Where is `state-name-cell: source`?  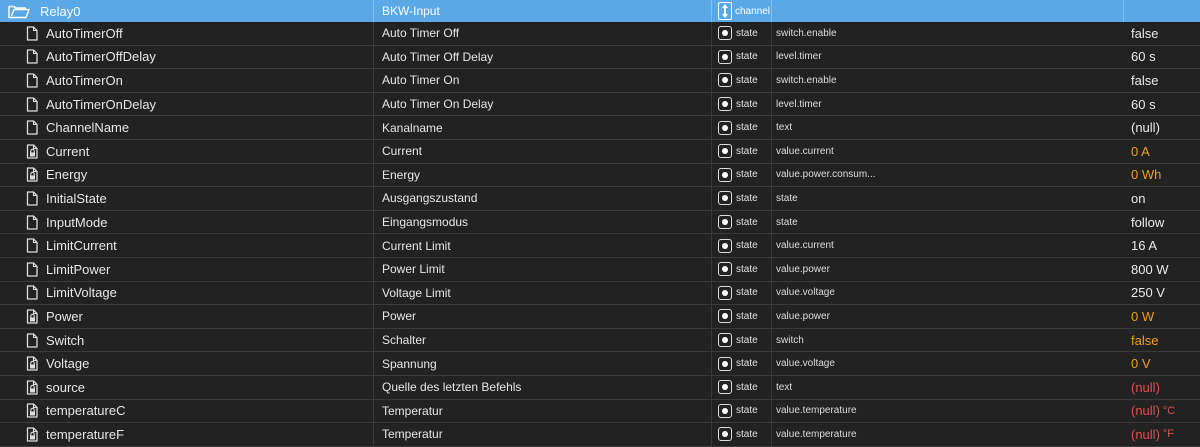
state-name-cell: source is located at coordinates (187, 387).